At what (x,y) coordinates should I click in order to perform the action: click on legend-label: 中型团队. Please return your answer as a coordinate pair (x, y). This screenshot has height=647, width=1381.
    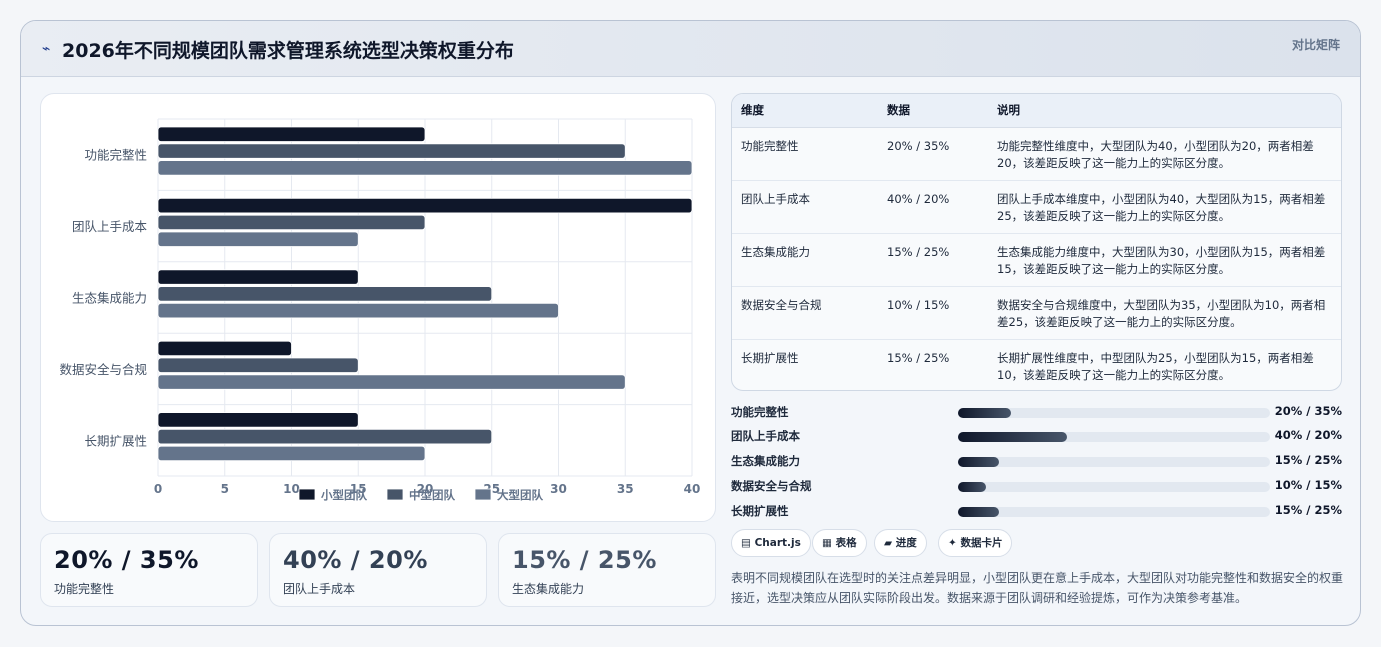
    Looking at the image, I should click on (432, 495).